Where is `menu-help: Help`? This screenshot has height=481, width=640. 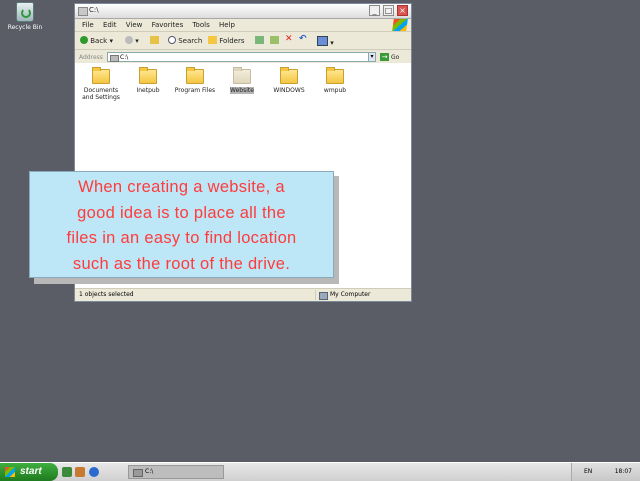
menu-help: Help is located at coordinates (227, 25).